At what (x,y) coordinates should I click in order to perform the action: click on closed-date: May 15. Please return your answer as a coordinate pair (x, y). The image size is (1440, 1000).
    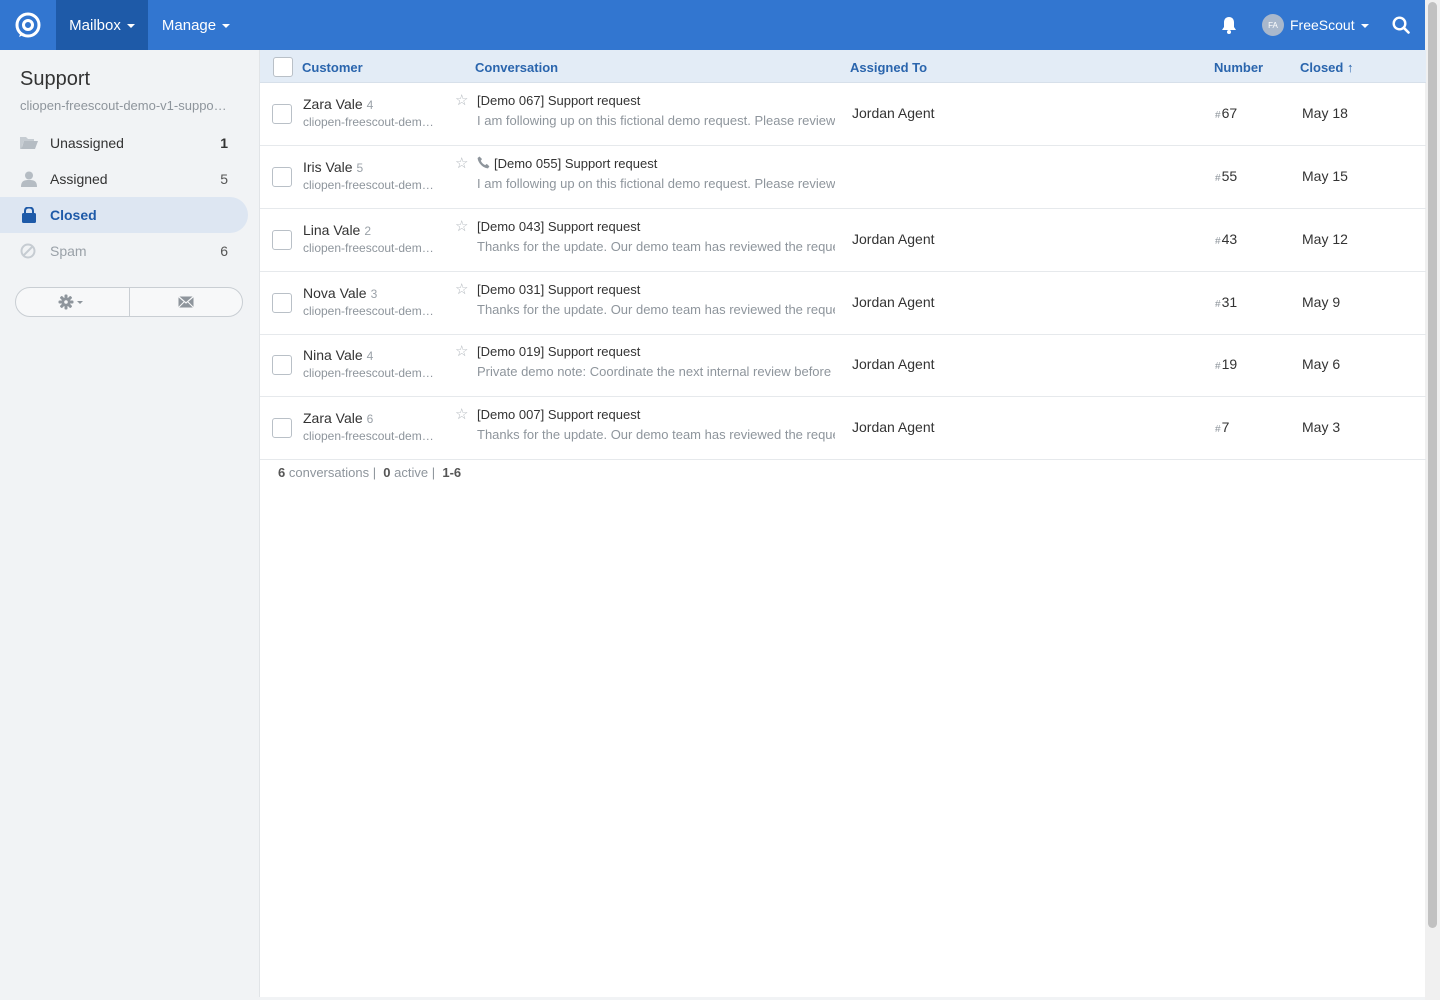
    Looking at the image, I should click on (1325, 176).